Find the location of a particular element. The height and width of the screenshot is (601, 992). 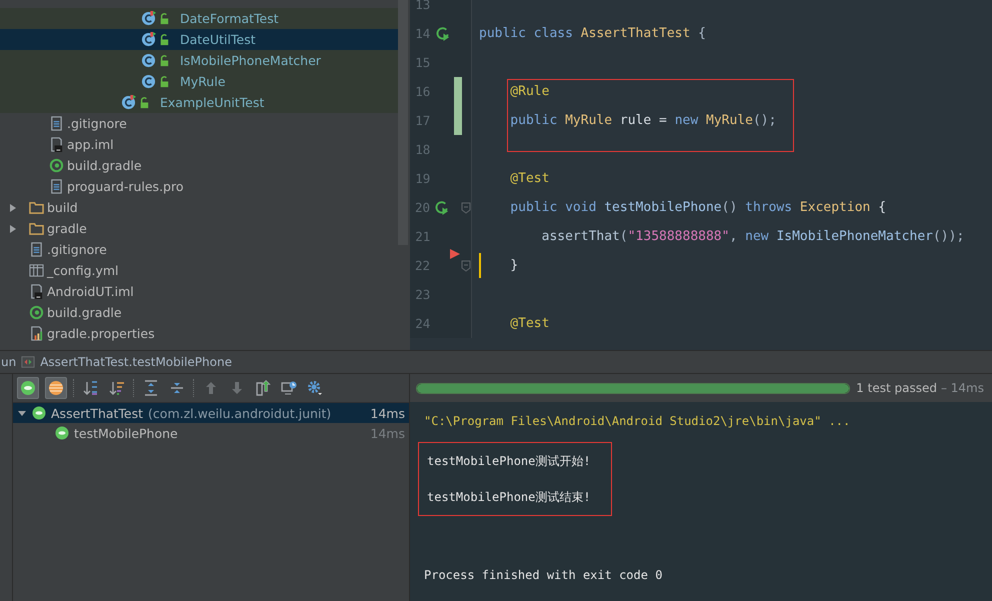

show-passed-toggle is located at coordinates (28, 388).